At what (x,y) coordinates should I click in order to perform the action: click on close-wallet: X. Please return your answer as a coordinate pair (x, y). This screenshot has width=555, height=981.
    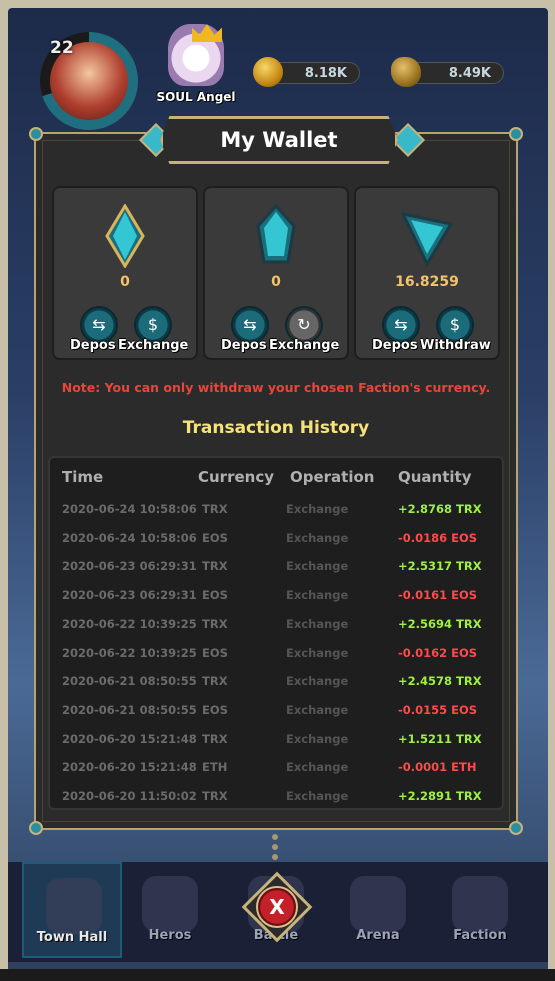
    Looking at the image, I should click on (277, 907).